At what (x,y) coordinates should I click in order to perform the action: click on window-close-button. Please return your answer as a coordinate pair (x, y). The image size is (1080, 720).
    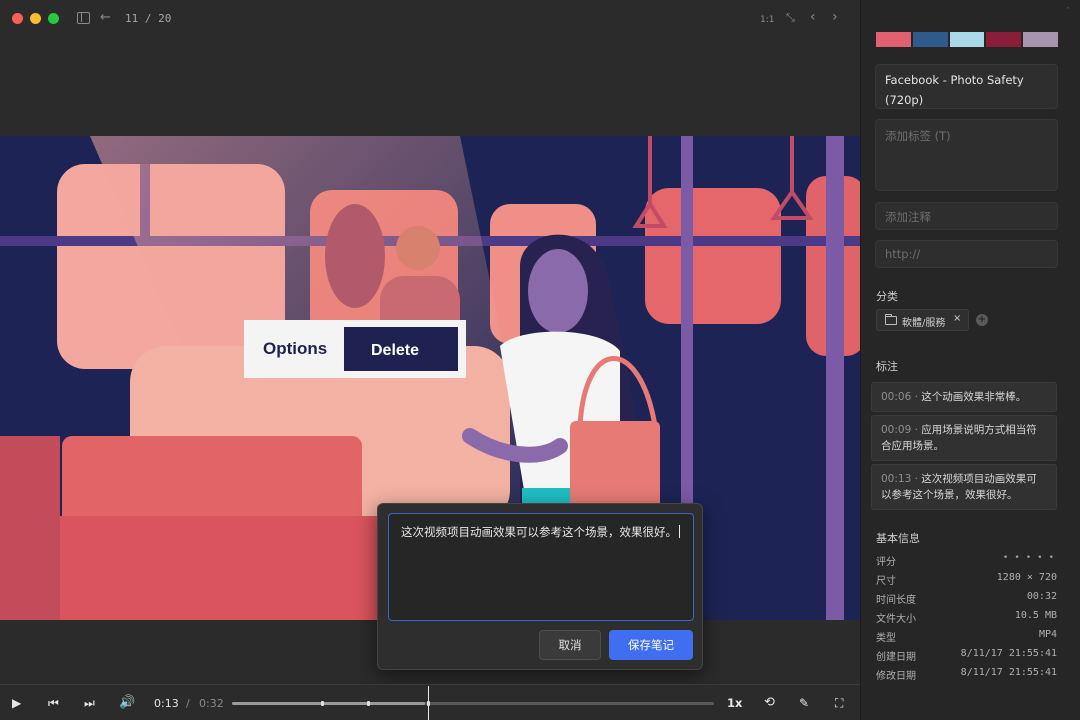
    Looking at the image, I should click on (17, 18).